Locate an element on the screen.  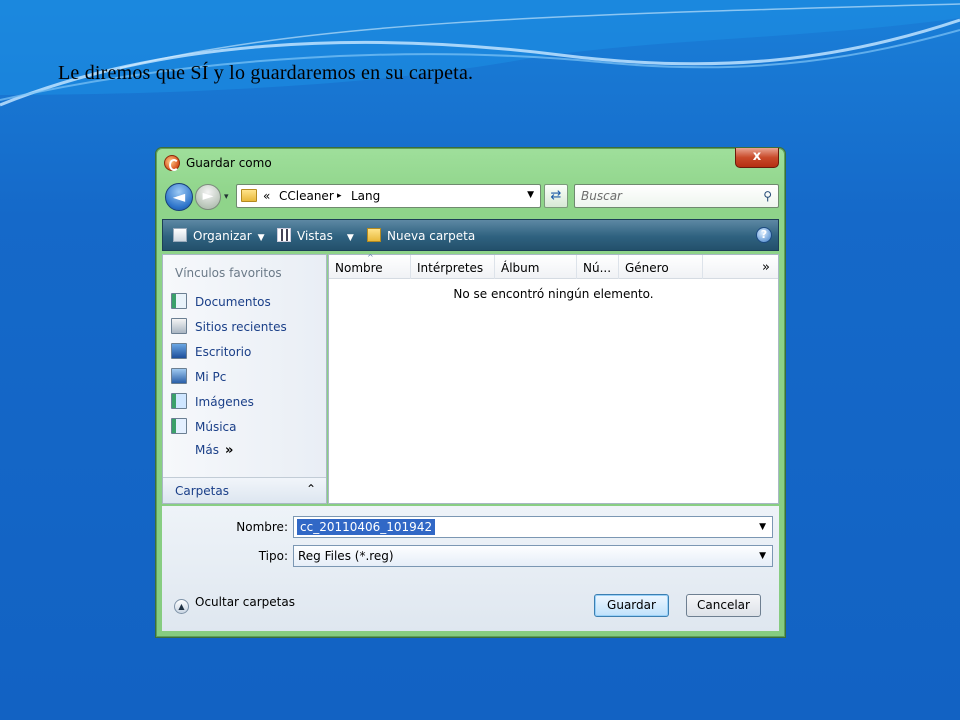
new-folder-button: Nueva carpeta is located at coordinates (421, 235).